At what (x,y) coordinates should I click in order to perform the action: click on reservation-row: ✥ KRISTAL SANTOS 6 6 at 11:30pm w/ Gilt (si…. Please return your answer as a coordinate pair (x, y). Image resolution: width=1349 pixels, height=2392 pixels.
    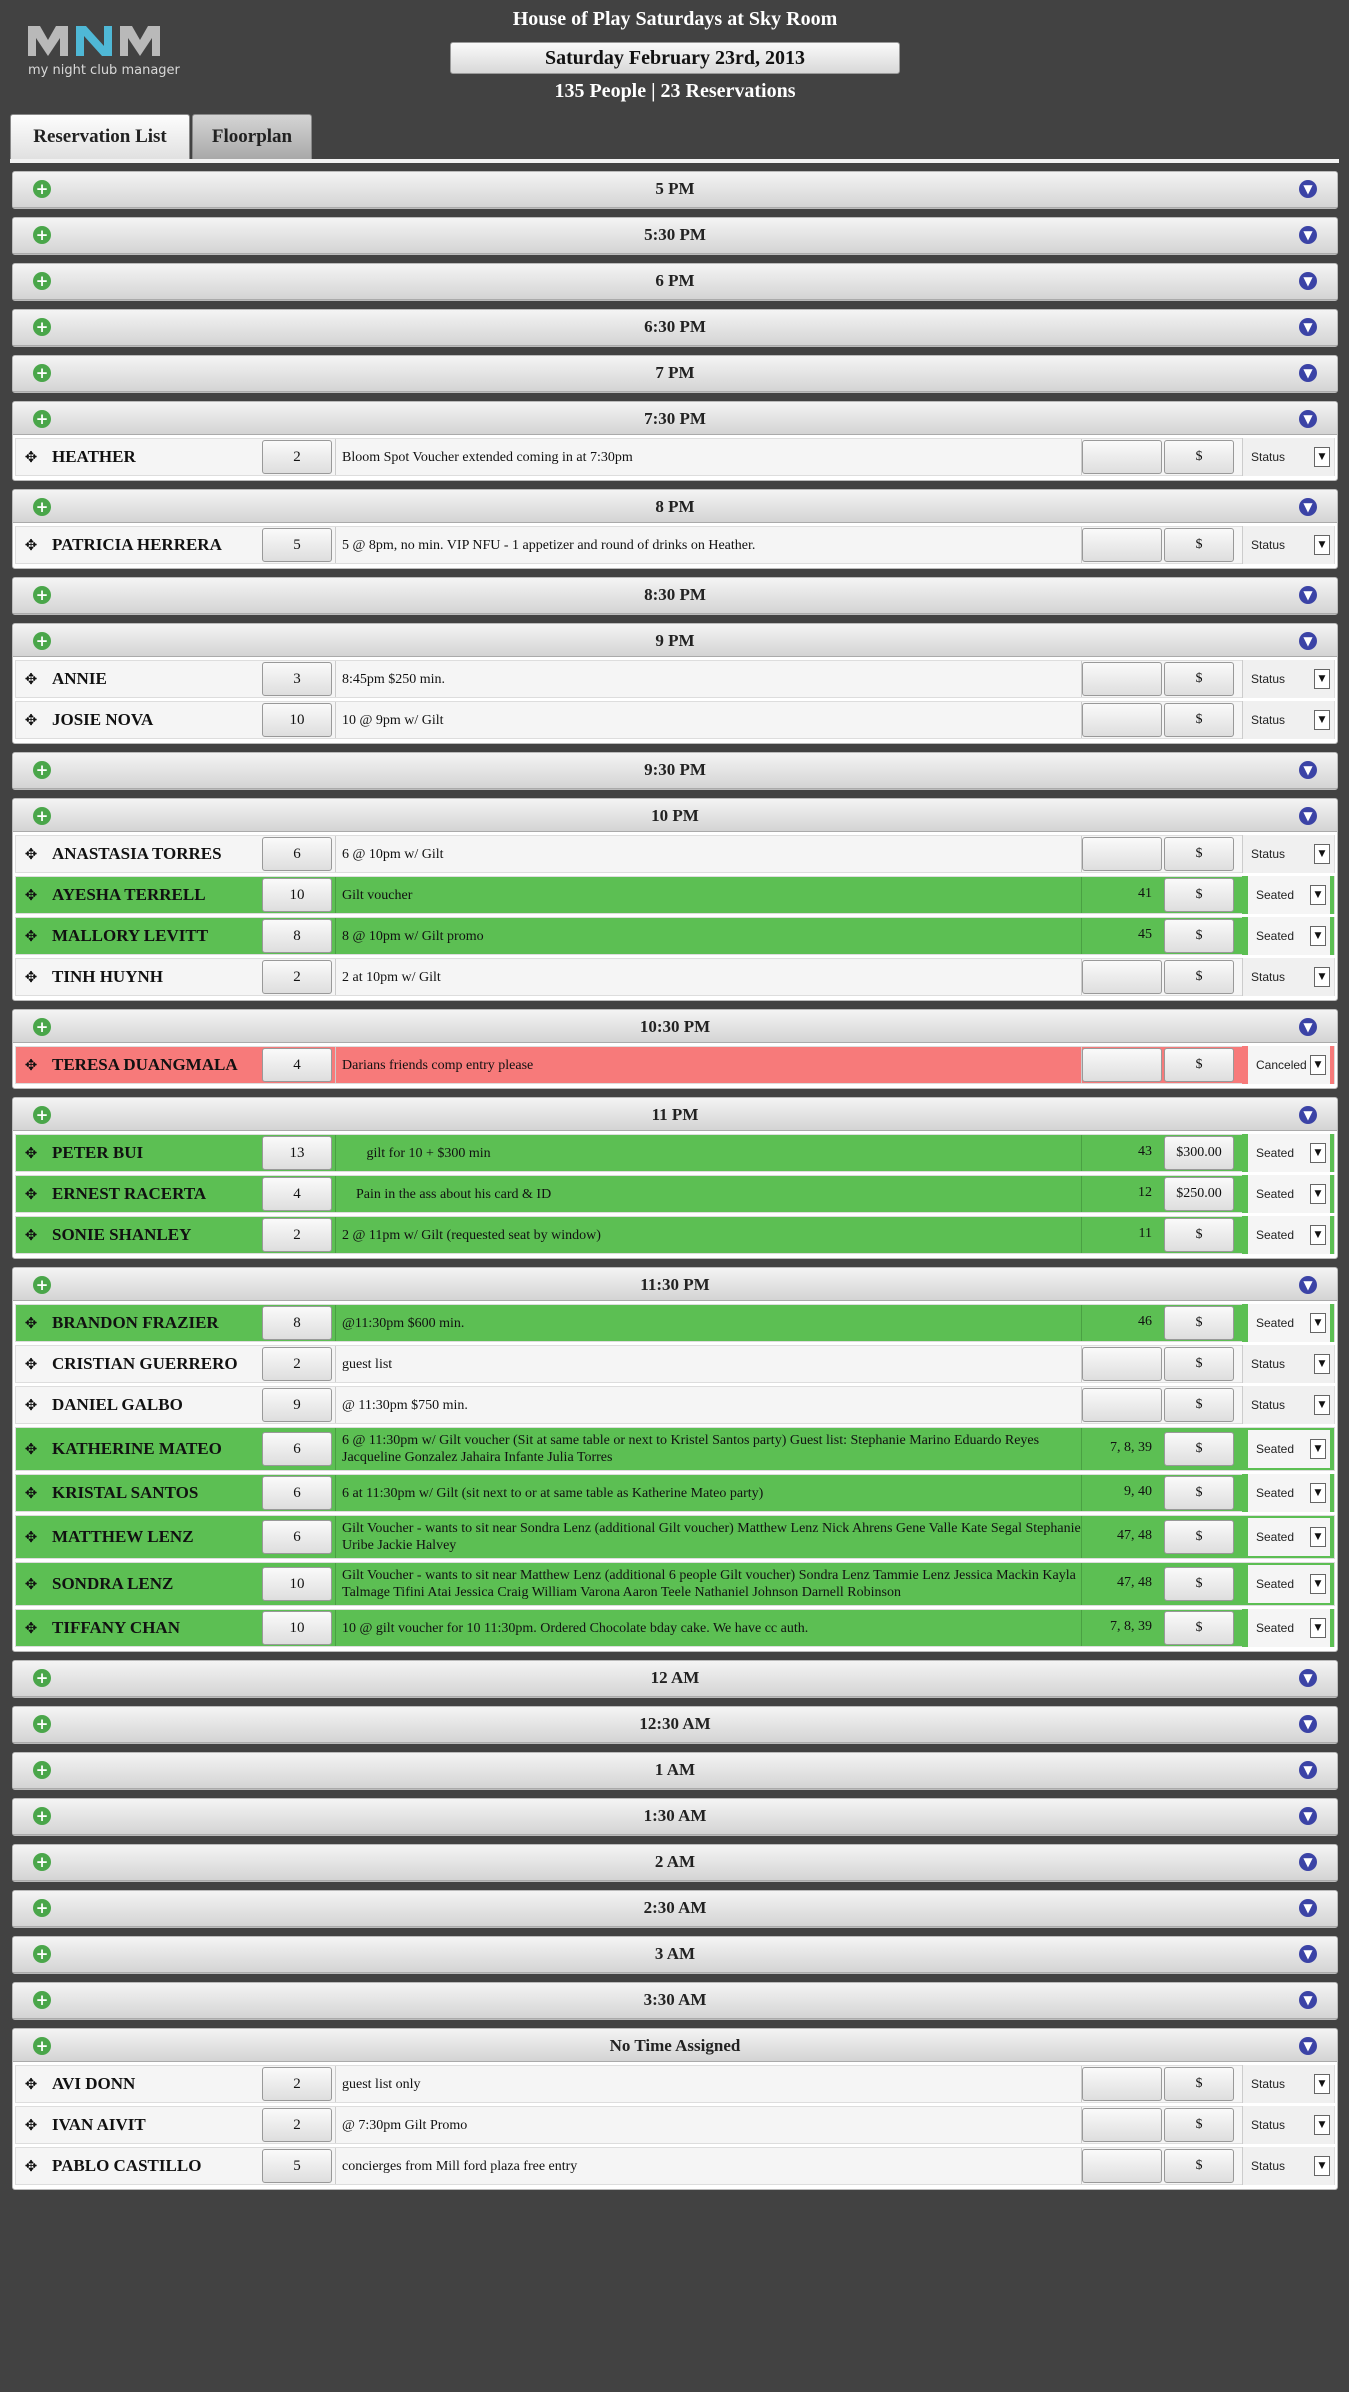
    Looking at the image, I should click on (675, 1493).